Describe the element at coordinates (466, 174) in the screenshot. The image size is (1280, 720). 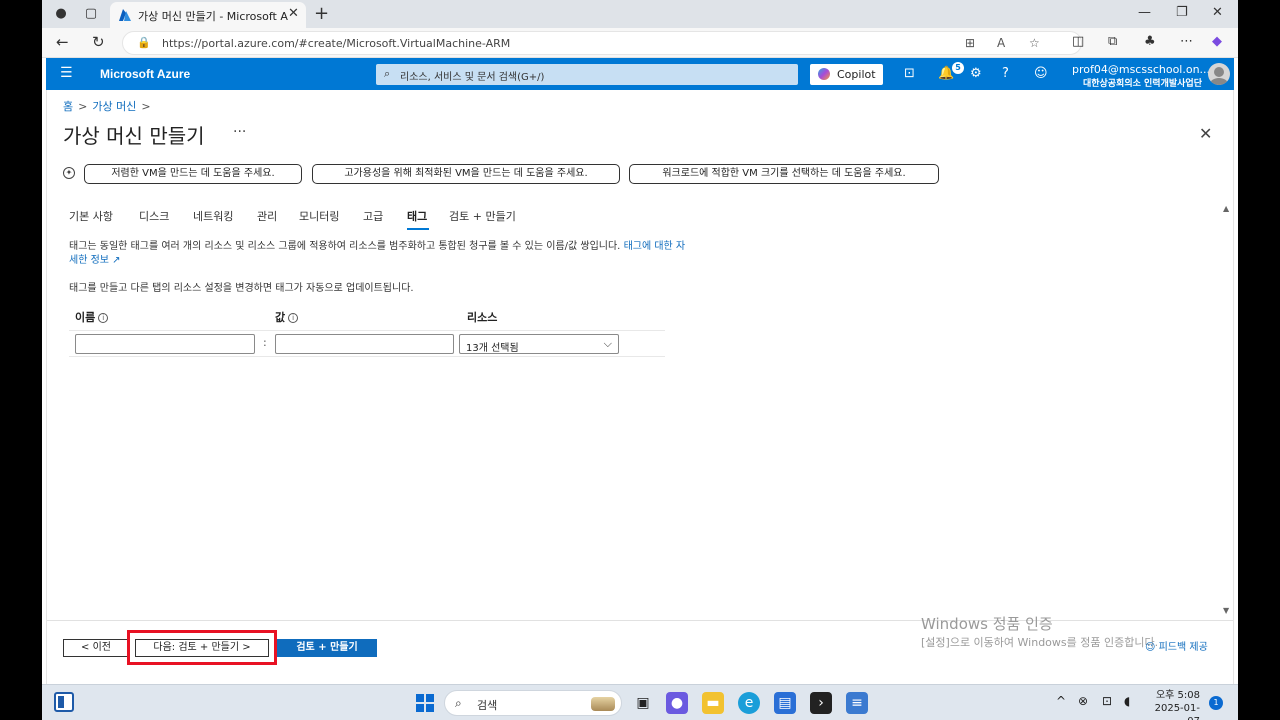
I see `suggestion-chip-ha-vm: 고가용성을 위해 최적화된 VM을 만드는 데 도움을 주세요.` at that location.